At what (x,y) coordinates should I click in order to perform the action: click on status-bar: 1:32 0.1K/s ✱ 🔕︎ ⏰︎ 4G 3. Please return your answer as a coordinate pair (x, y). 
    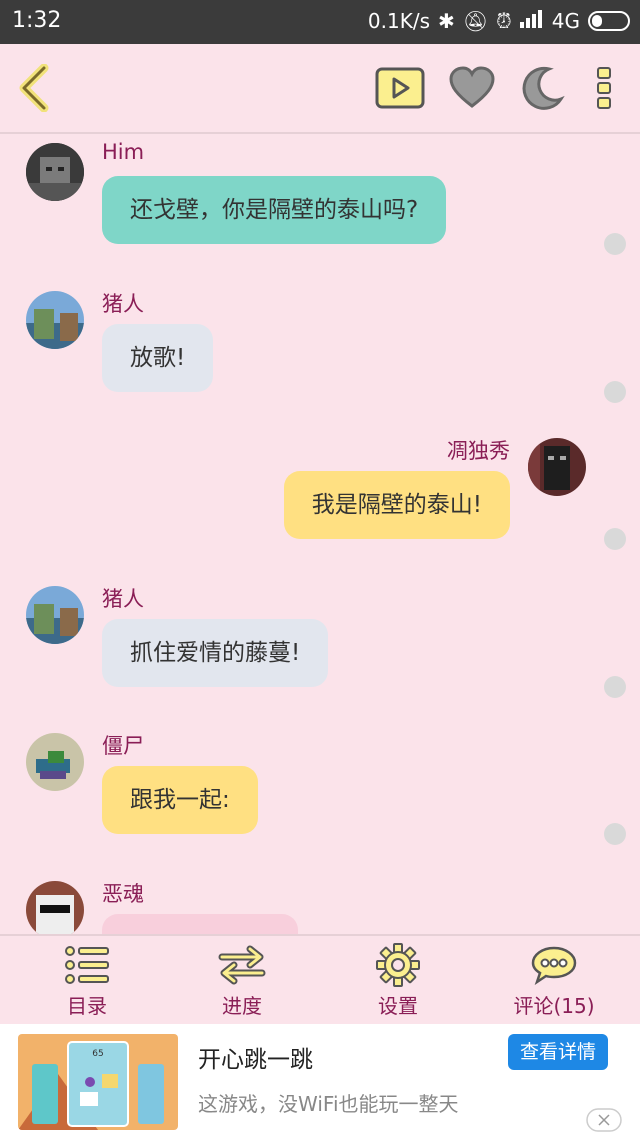
    Looking at the image, I should click on (320, 22).